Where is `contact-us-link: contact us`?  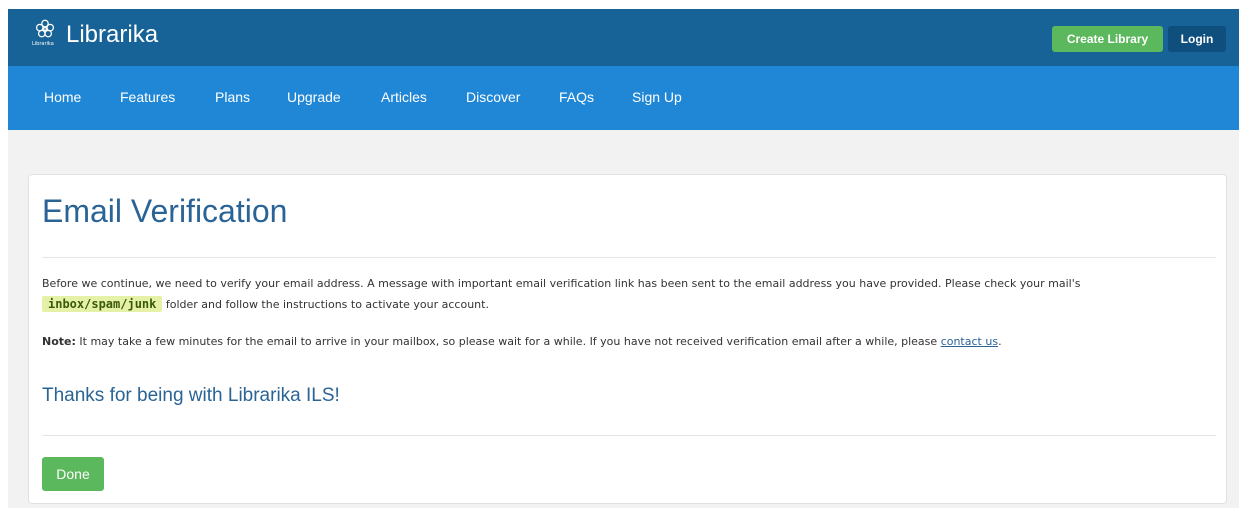
contact-us-link: contact us is located at coordinates (969, 341).